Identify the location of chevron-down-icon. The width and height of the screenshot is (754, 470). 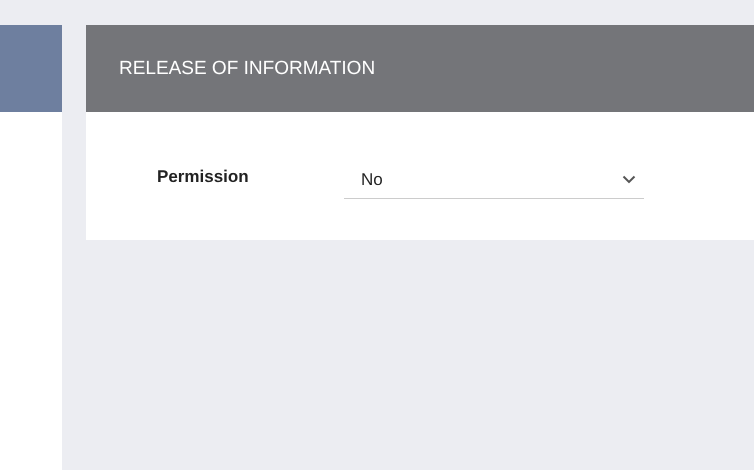
(629, 179).